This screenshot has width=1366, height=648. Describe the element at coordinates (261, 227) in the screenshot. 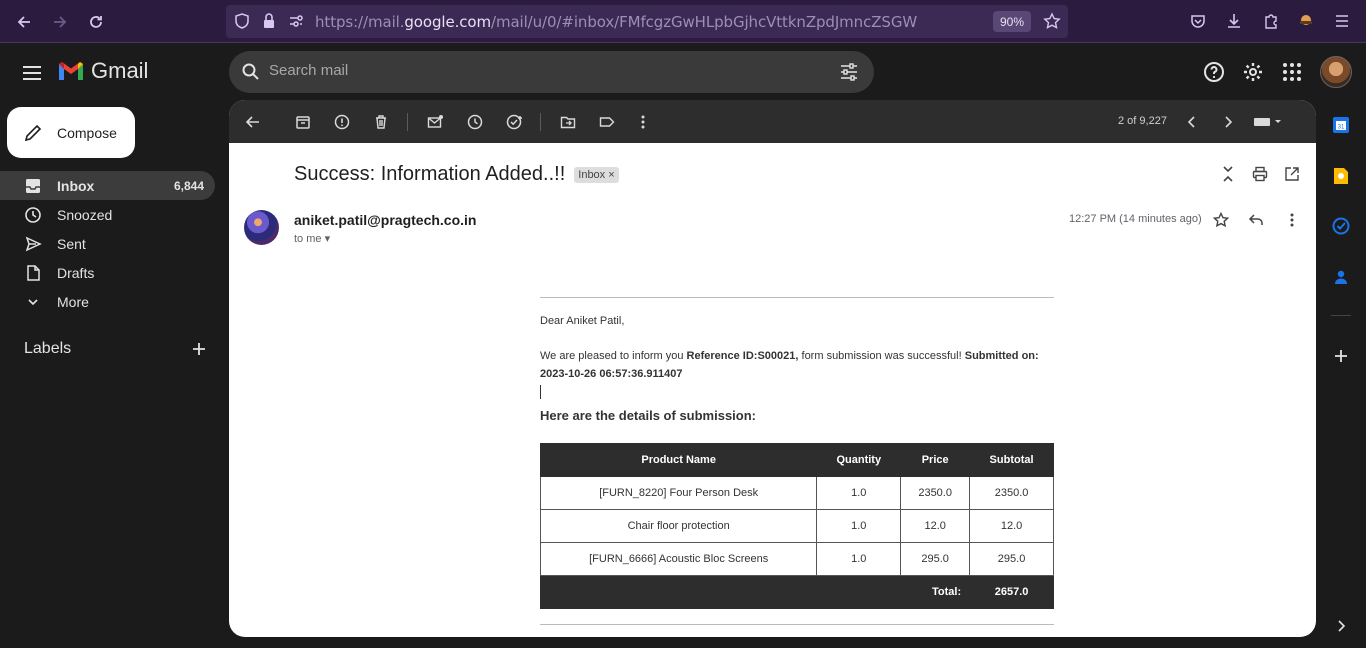

I see `sender-avatar` at that location.